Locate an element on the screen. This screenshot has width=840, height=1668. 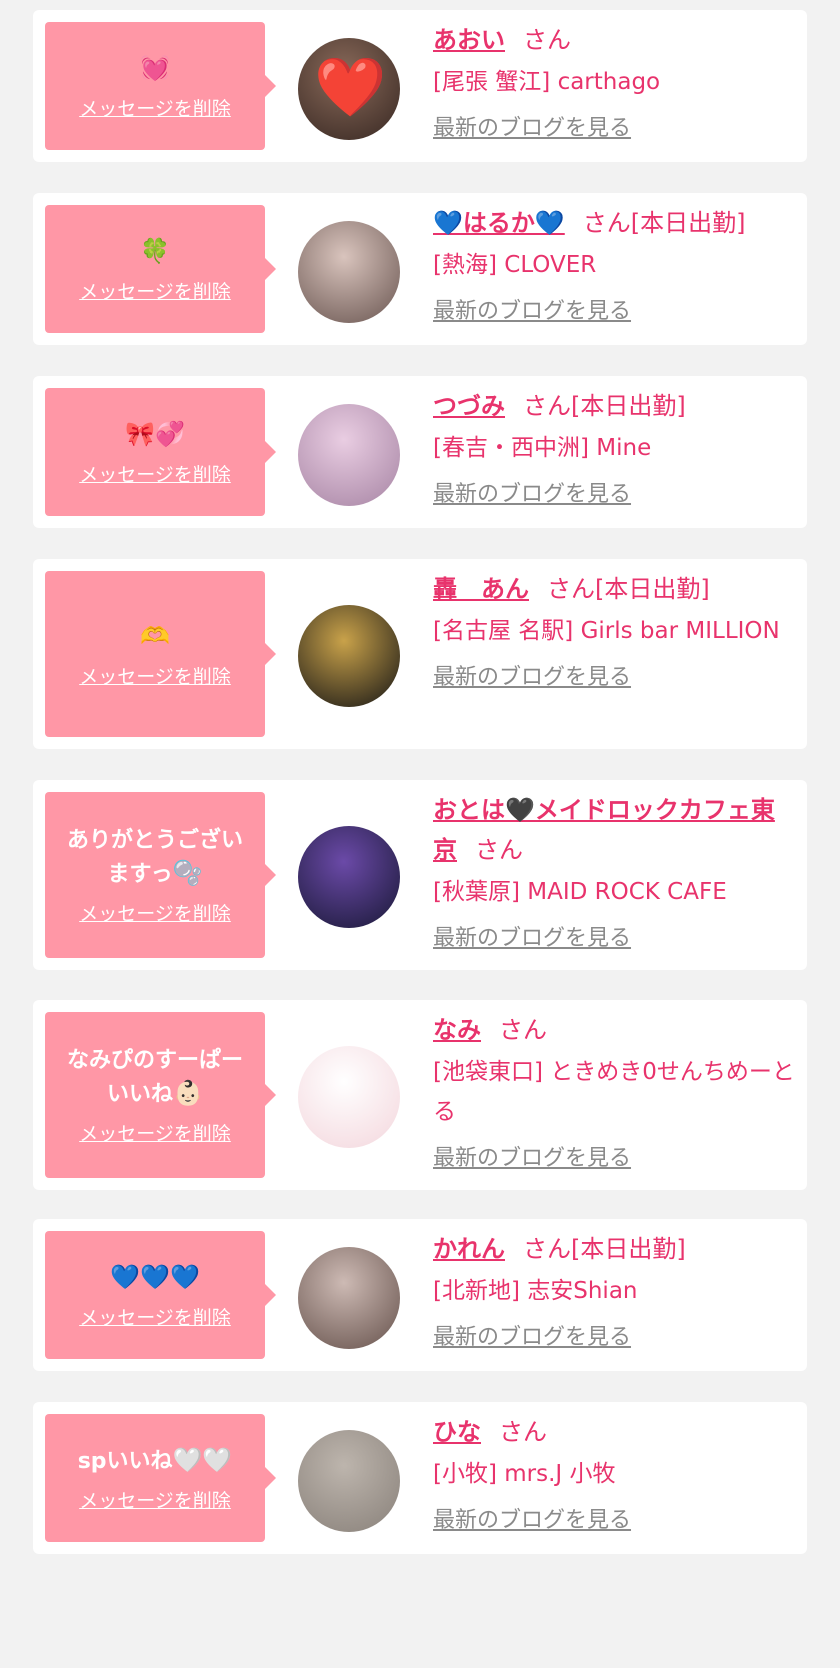
profile-name-link: つづみ is located at coordinates (469, 406).